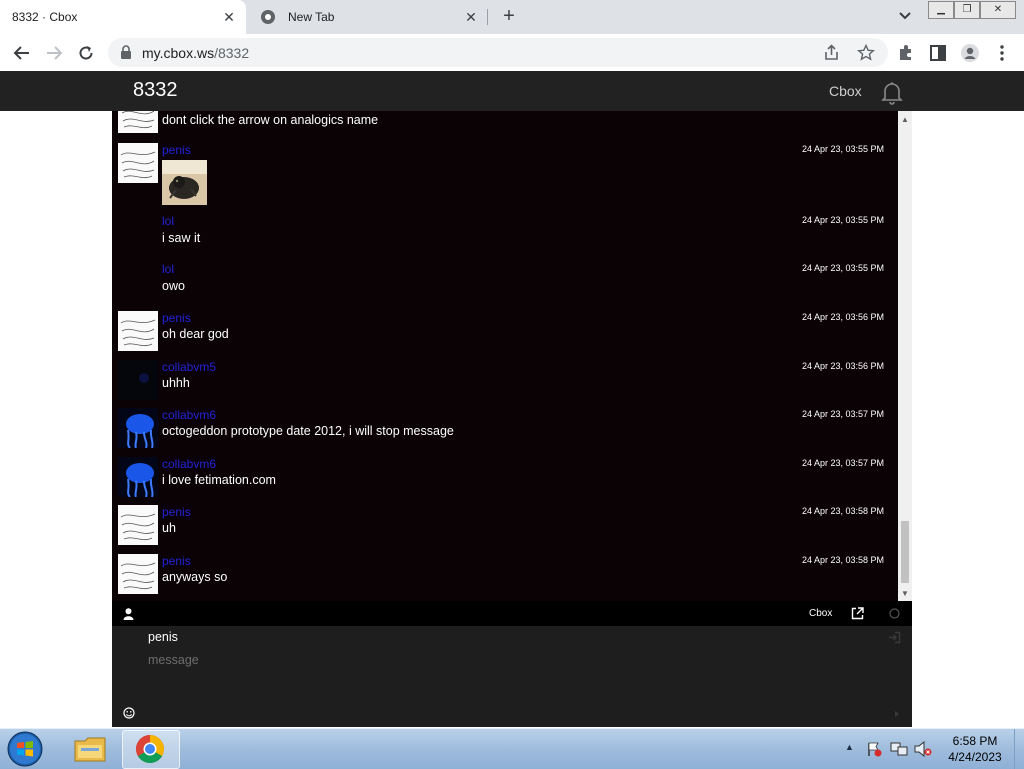  What do you see at coordinates (892, 92) in the screenshot?
I see `bell-icon` at bounding box center [892, 92].